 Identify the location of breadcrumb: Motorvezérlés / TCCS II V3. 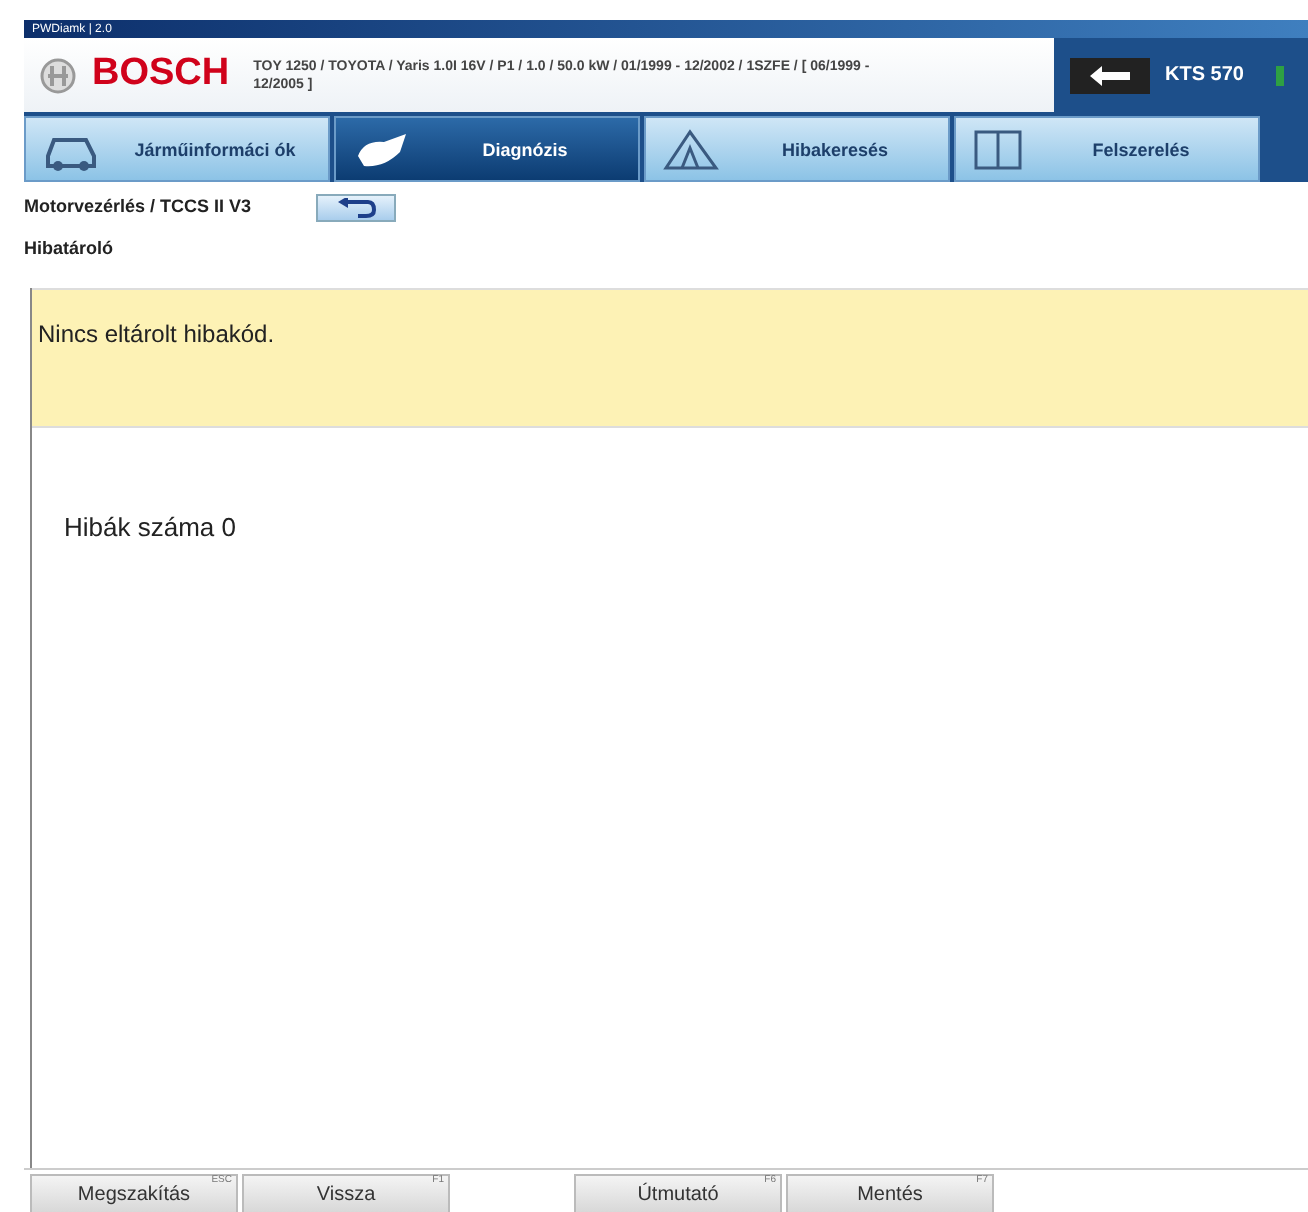
(138, 207).